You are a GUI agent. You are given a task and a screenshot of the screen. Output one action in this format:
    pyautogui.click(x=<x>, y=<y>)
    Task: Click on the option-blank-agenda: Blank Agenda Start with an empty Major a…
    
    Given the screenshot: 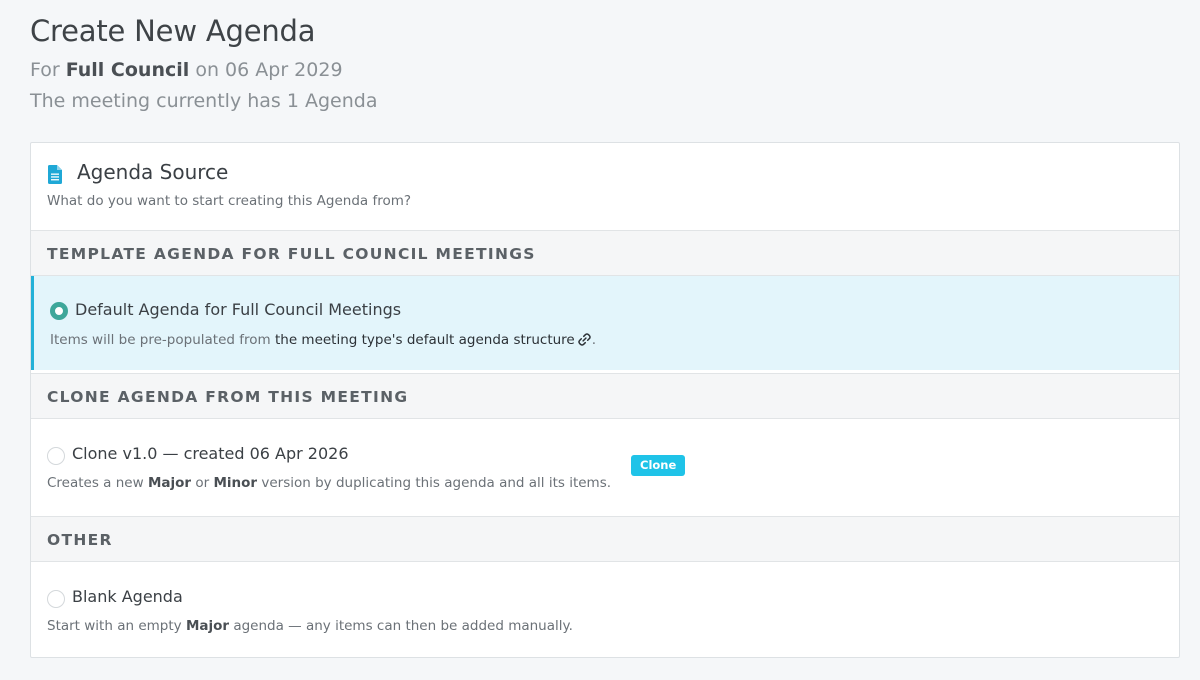 What is the action you would take?
    pyautogui.click(x=605, y=609)
    